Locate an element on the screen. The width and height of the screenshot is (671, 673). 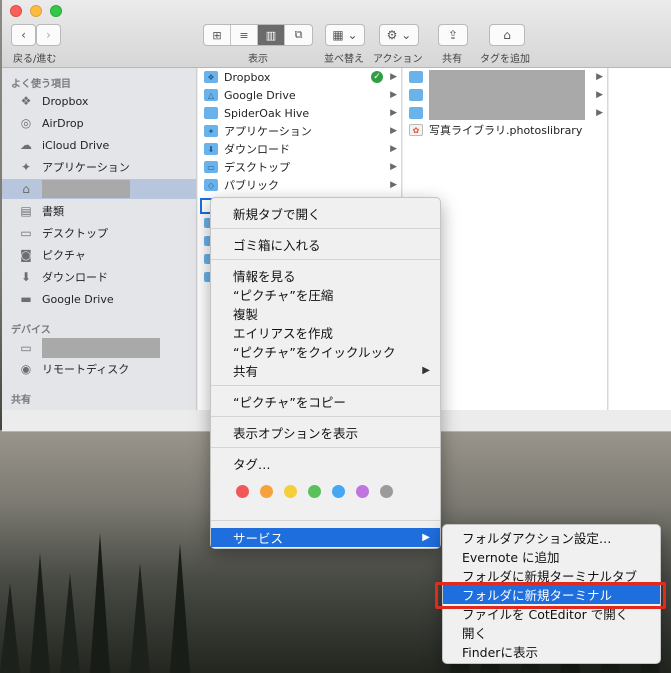
tag-purple-swatch is located at coordinates (362, 491).